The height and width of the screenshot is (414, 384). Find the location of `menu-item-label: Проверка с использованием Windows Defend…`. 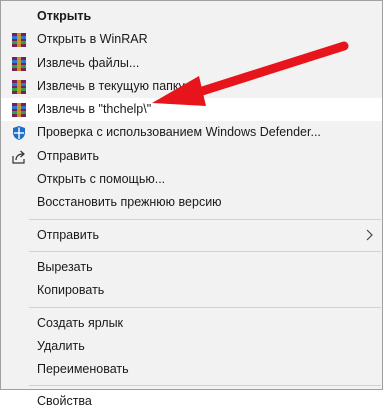

menu-item-label: Проверка с использованием Windows Defend… is located at coordinates (179, 132).